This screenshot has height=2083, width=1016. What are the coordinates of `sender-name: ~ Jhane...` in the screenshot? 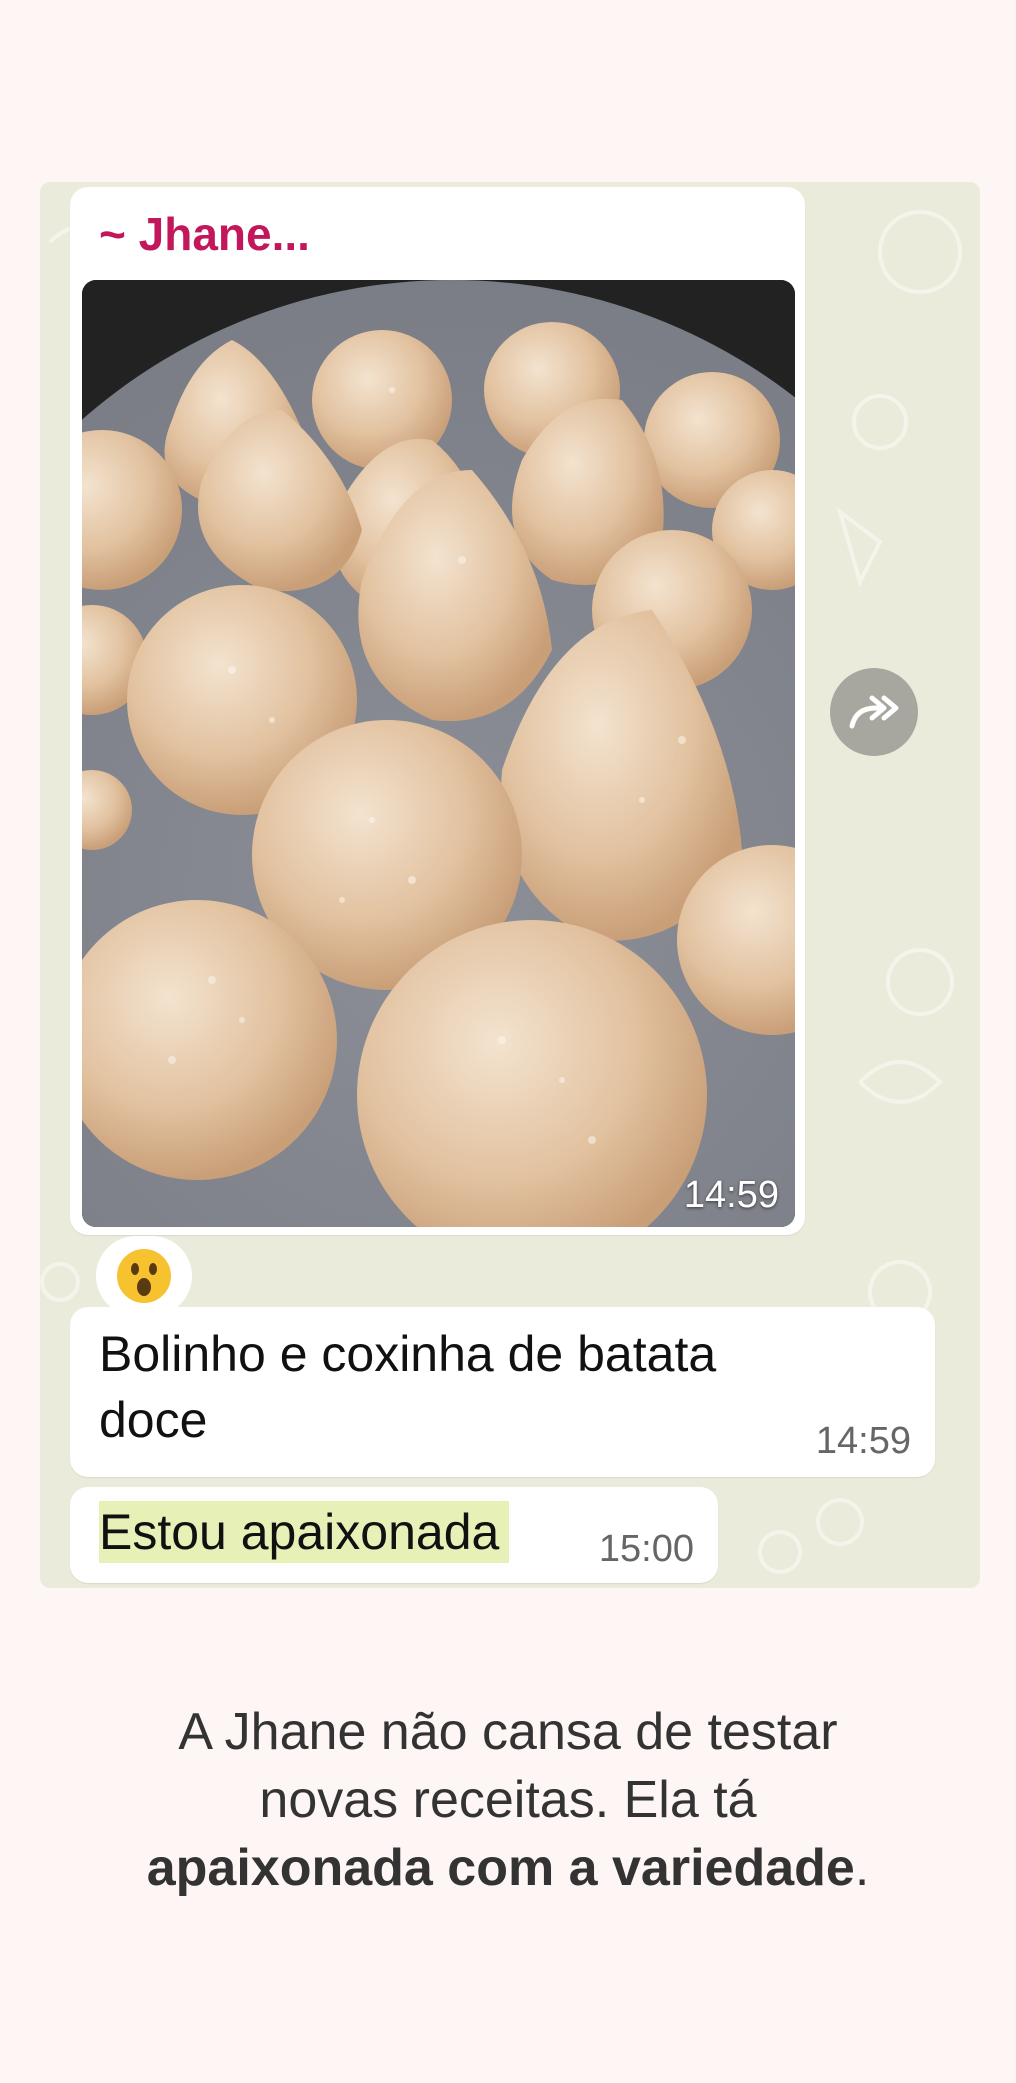 It's located at (204, 234).